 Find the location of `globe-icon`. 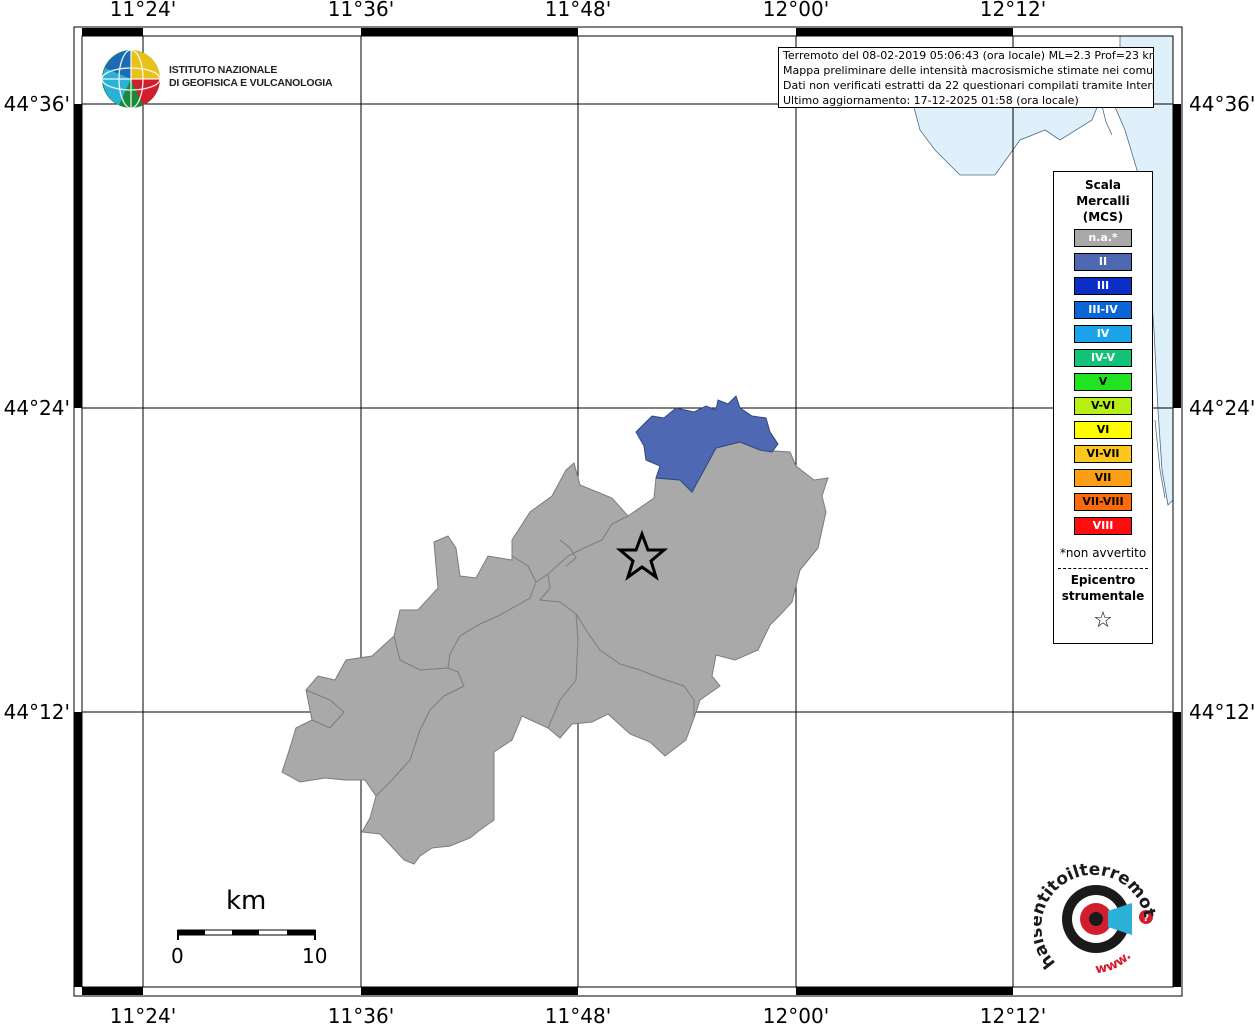

globe-icon is located at coordinates (131, 79).